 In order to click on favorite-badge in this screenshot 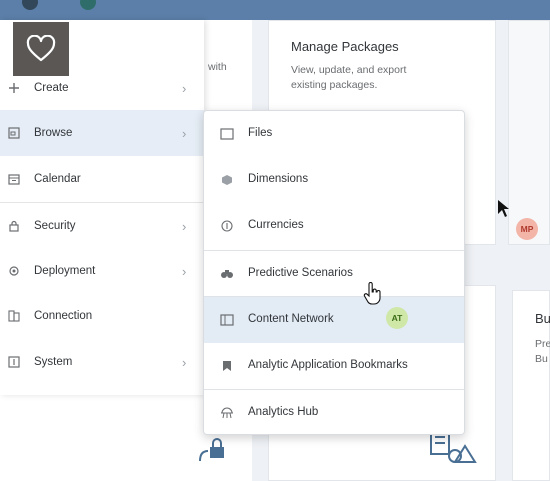, I will do `click(41, 49)`.